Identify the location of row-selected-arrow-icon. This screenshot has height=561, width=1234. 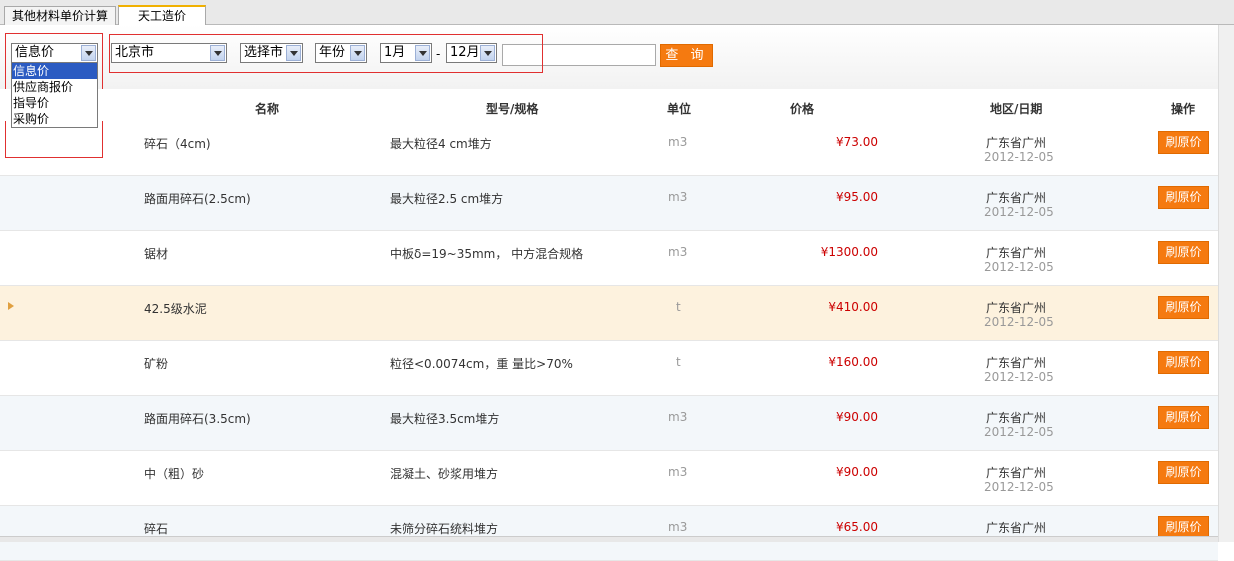
(11, 306).